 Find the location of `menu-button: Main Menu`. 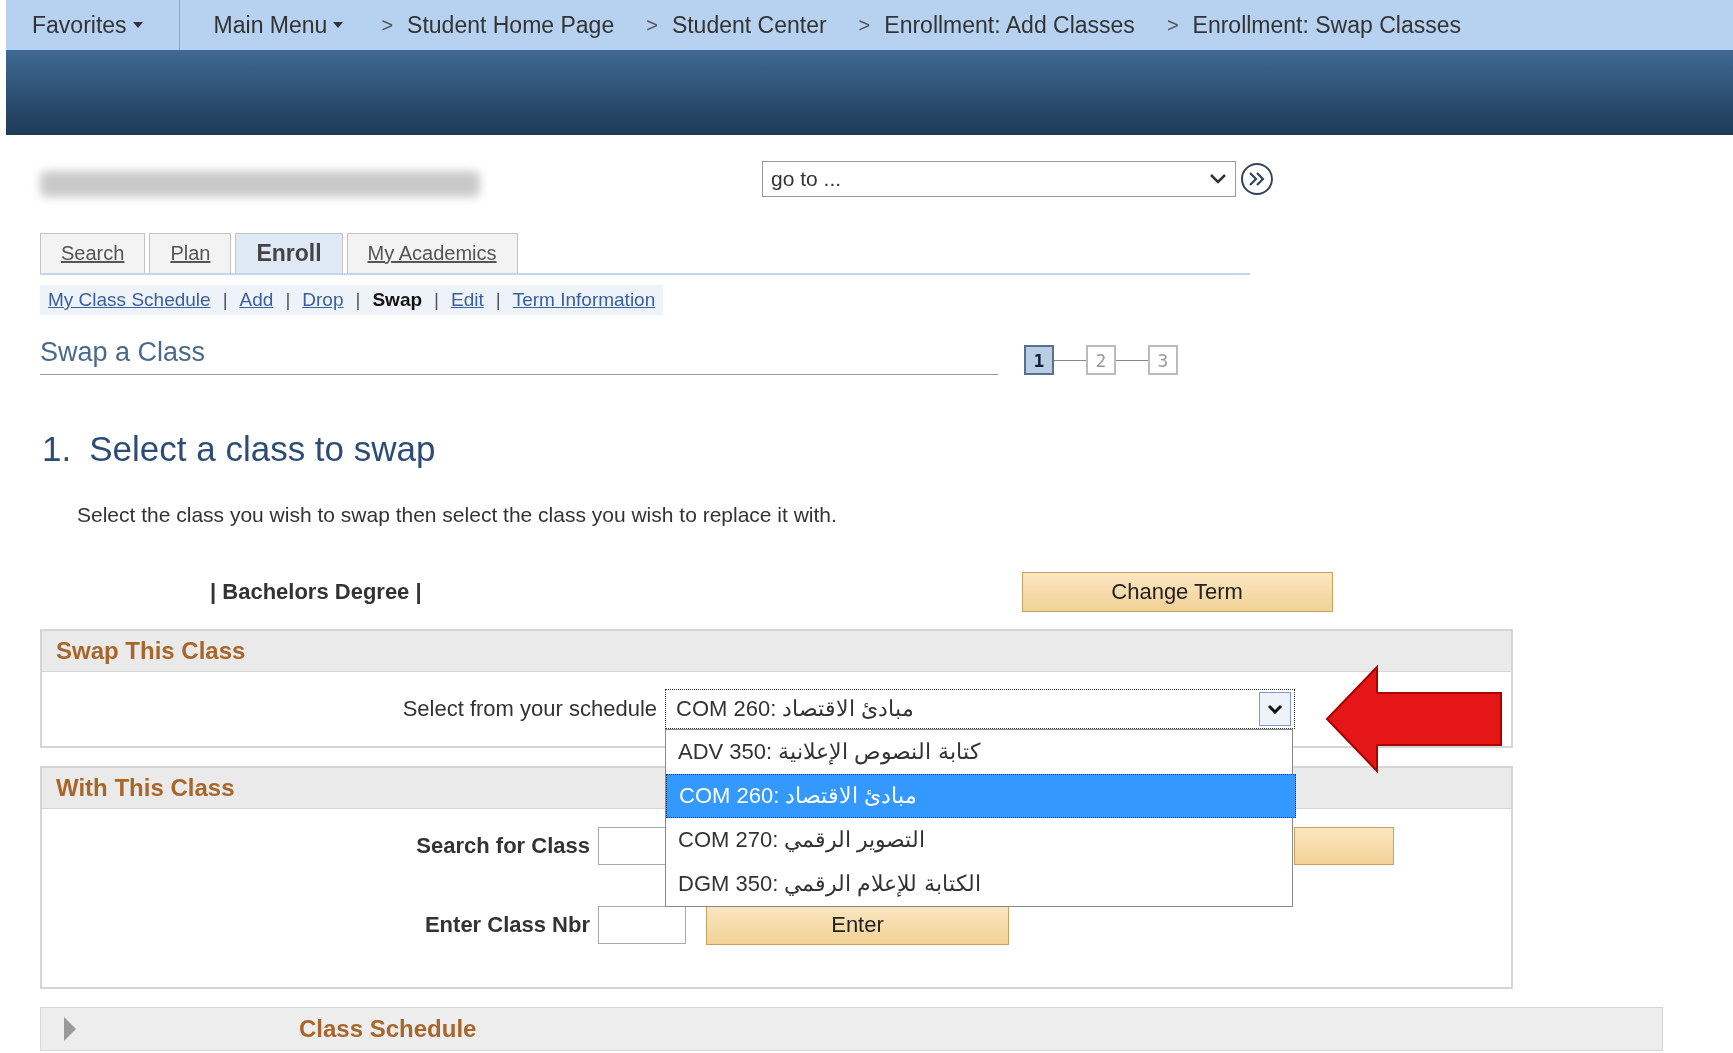

menu-button: Main Menu is located at coordinates (280, 25).